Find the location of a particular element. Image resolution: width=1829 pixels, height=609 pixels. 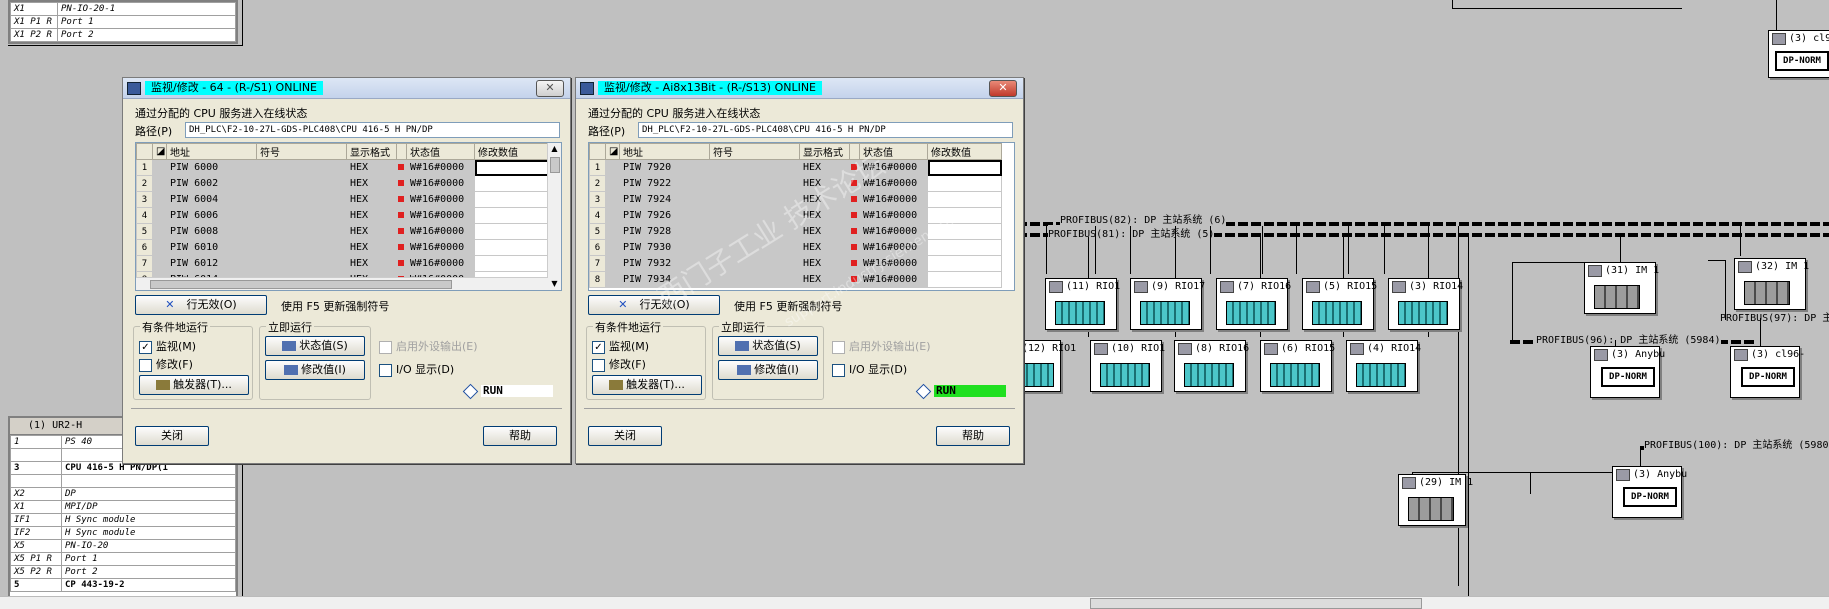

header-symbol: 符号 is located at coordinates (754, 151).